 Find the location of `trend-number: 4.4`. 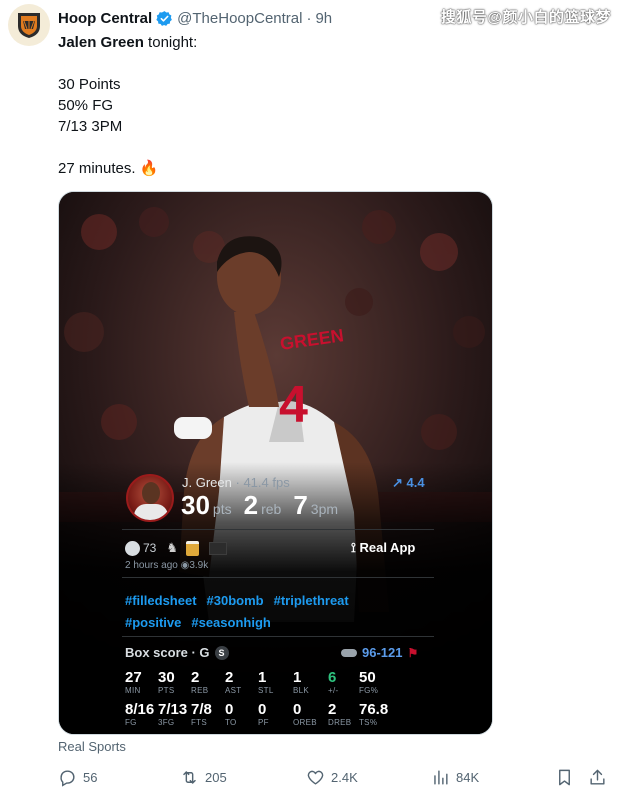

trend-number: 4.4 is located at coordinates (415, 482).